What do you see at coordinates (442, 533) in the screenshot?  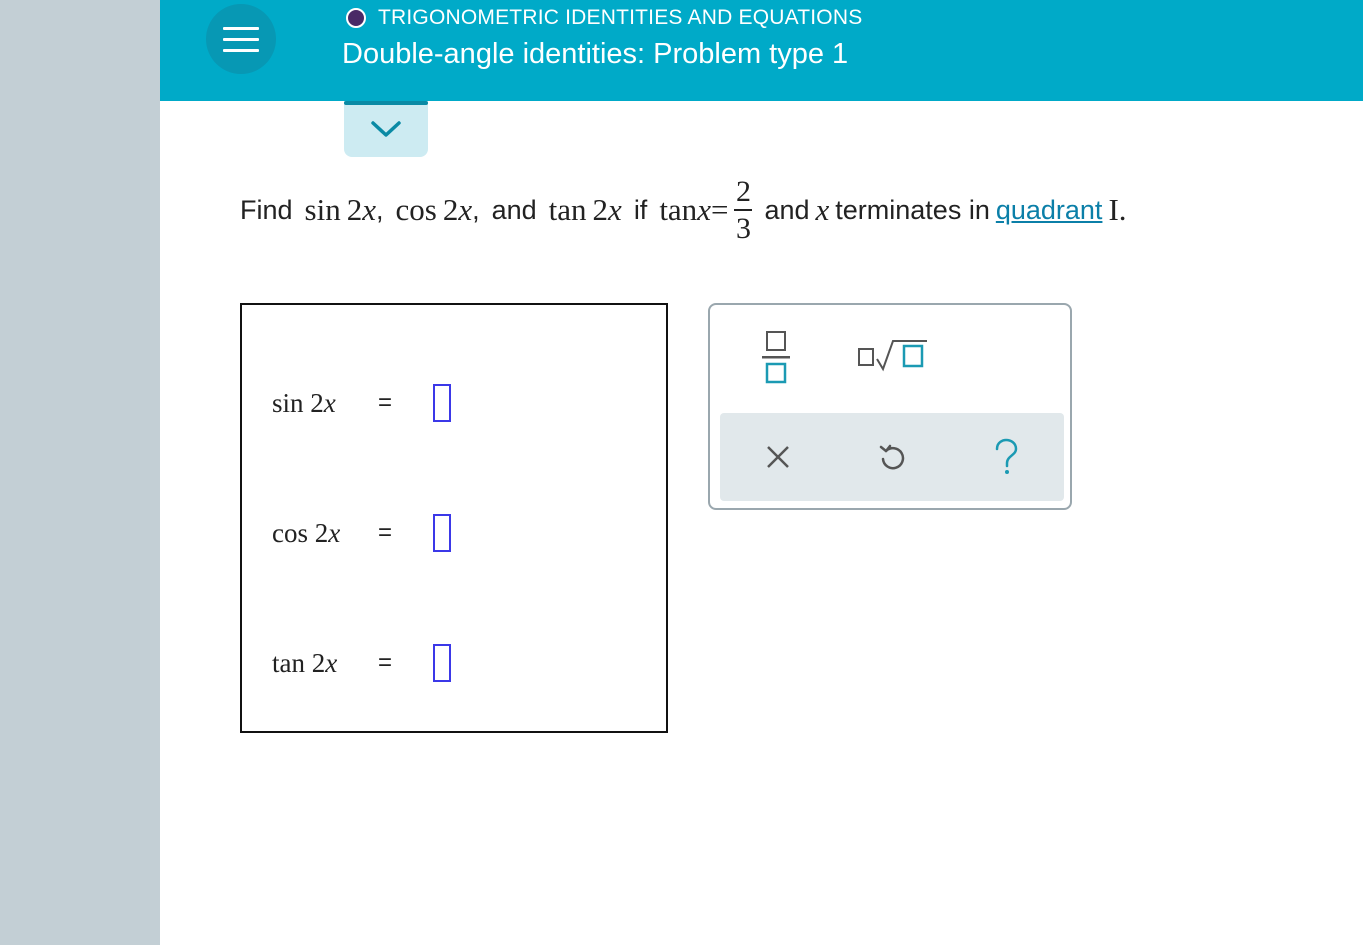 I see `cos-answer-input` at bounding box center [442, 533].